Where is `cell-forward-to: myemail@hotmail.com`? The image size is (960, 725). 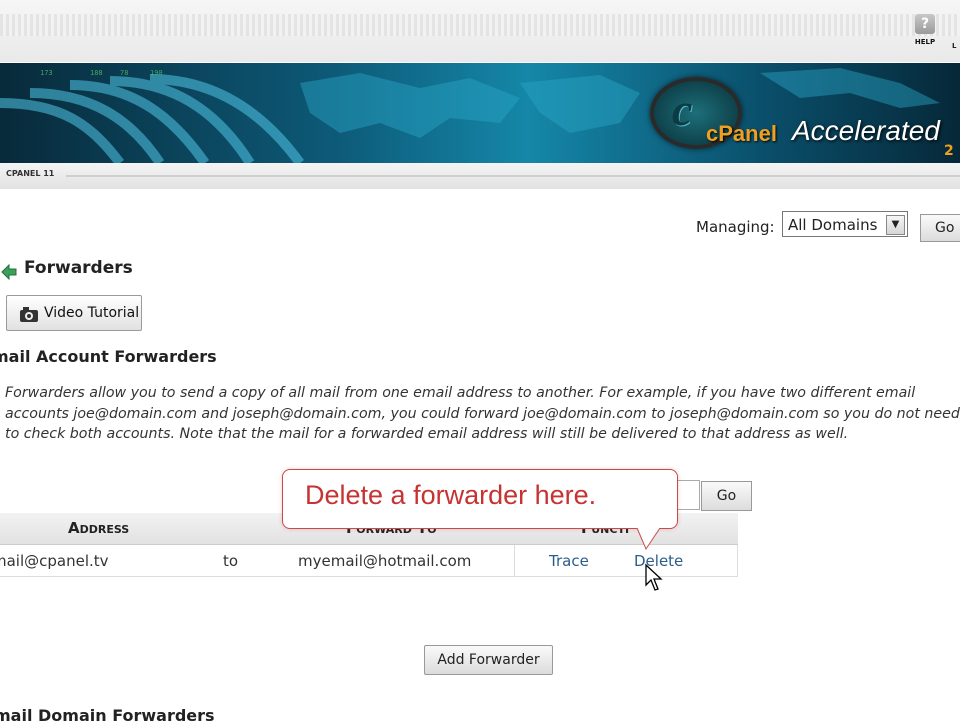 cell-forward-to: myemail@hotmail.com is located at coordinates (385, 561).